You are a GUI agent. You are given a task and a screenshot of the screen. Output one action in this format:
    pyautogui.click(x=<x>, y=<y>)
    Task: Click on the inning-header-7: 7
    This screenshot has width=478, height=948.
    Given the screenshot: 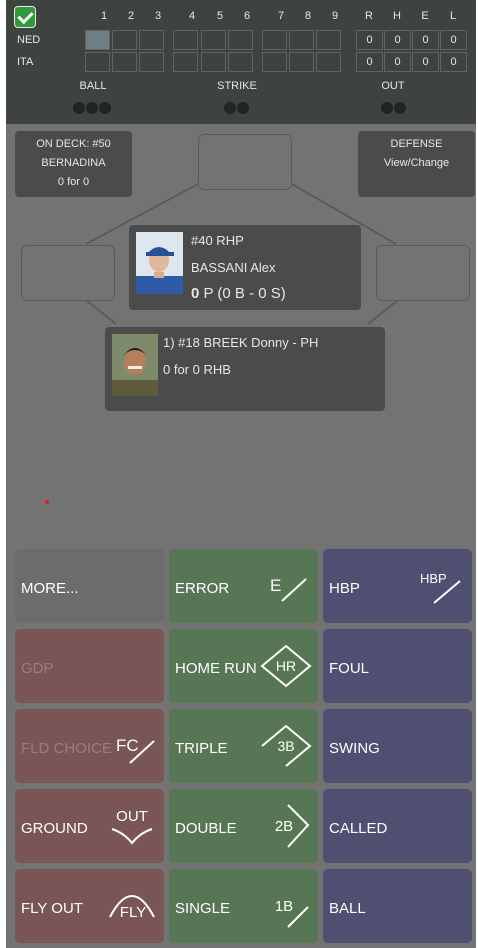 What is the action you would take?
    pyautogui.click(x=281, y=16)
    